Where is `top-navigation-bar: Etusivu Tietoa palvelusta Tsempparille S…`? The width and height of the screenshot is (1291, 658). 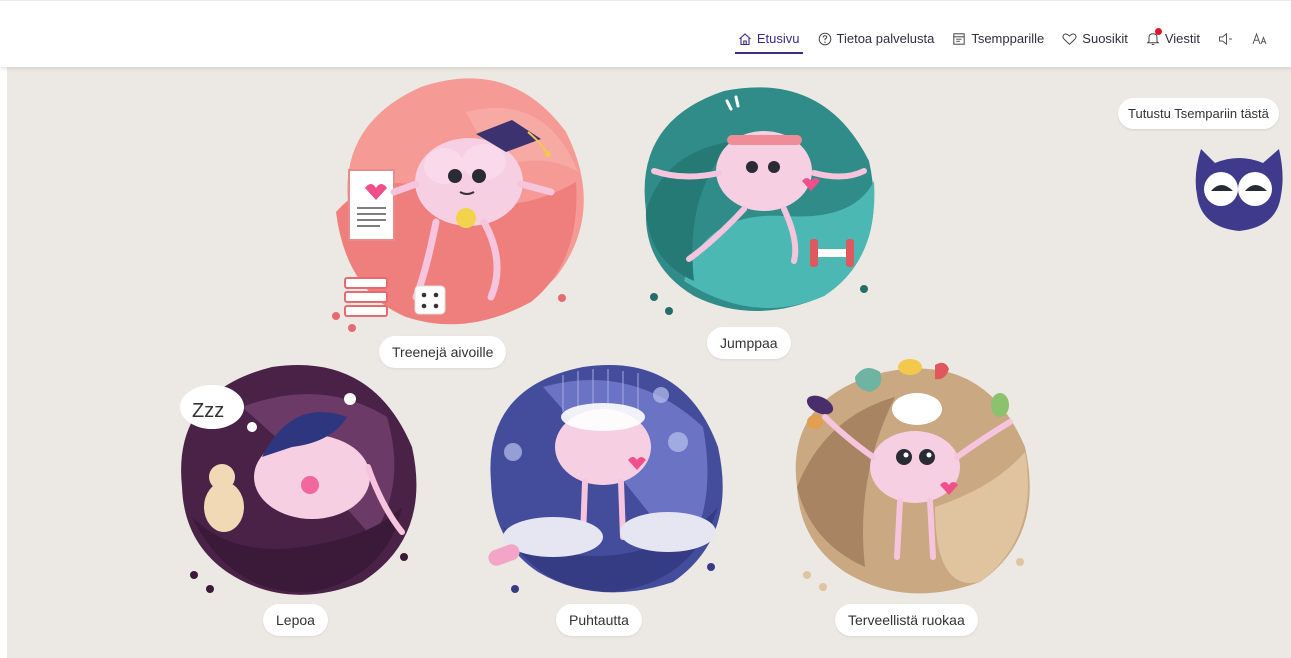 top-navigation-bar: Etusivu Tietoa palvelusta Tsempparille S… is located at coordinates (645, 33).